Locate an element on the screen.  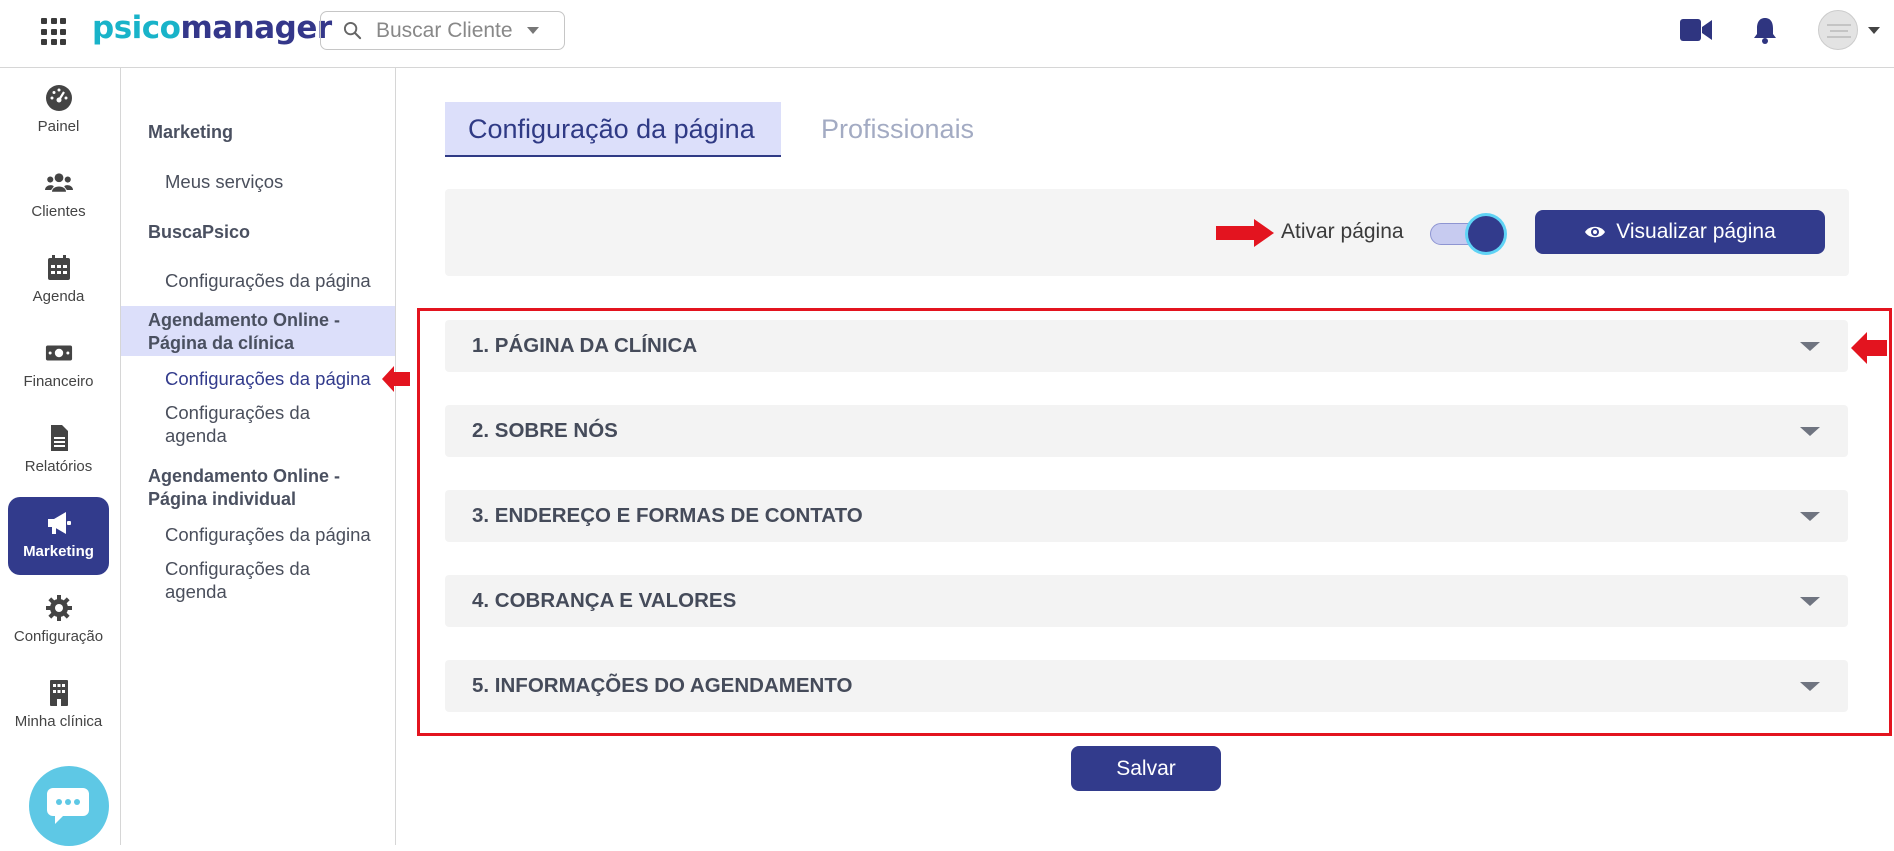
view-page-label: Visualizar página is located at coordinates (1696, 231).